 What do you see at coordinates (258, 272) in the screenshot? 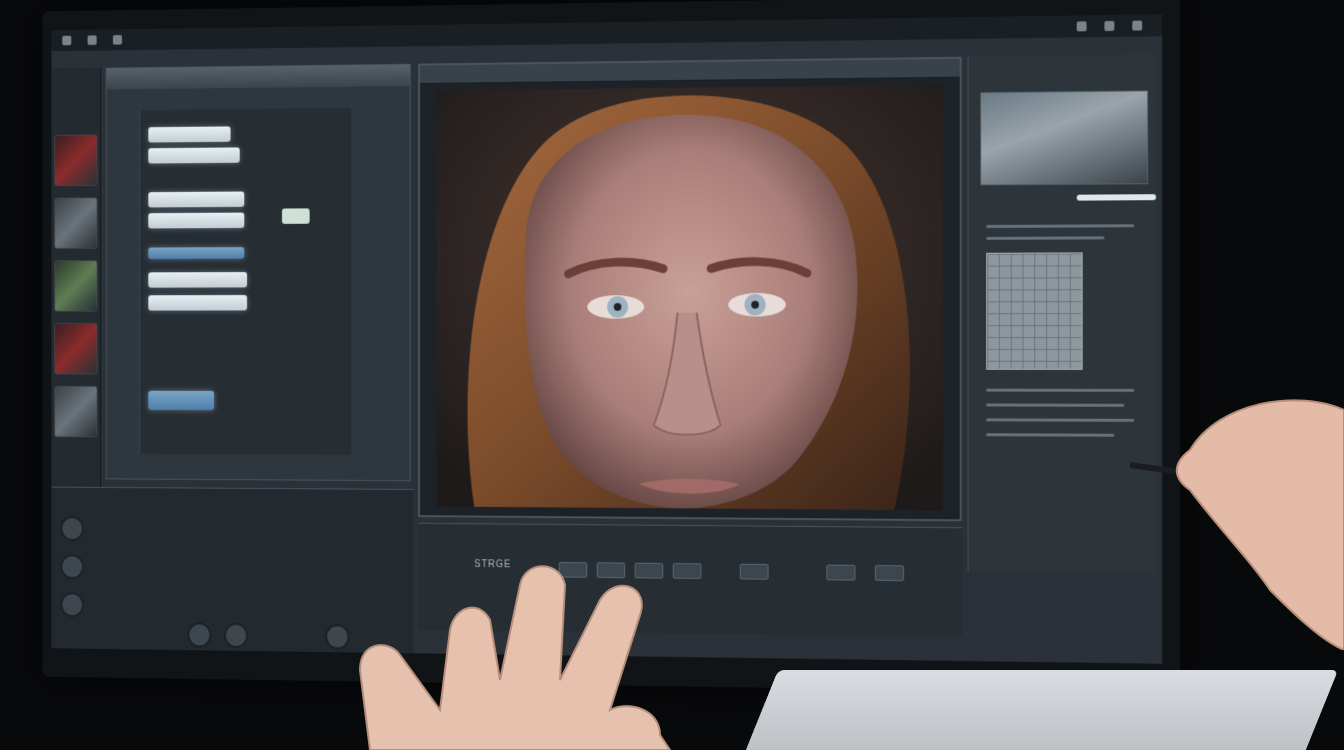
I see `layers-panel` at bounding box center [258, 272].